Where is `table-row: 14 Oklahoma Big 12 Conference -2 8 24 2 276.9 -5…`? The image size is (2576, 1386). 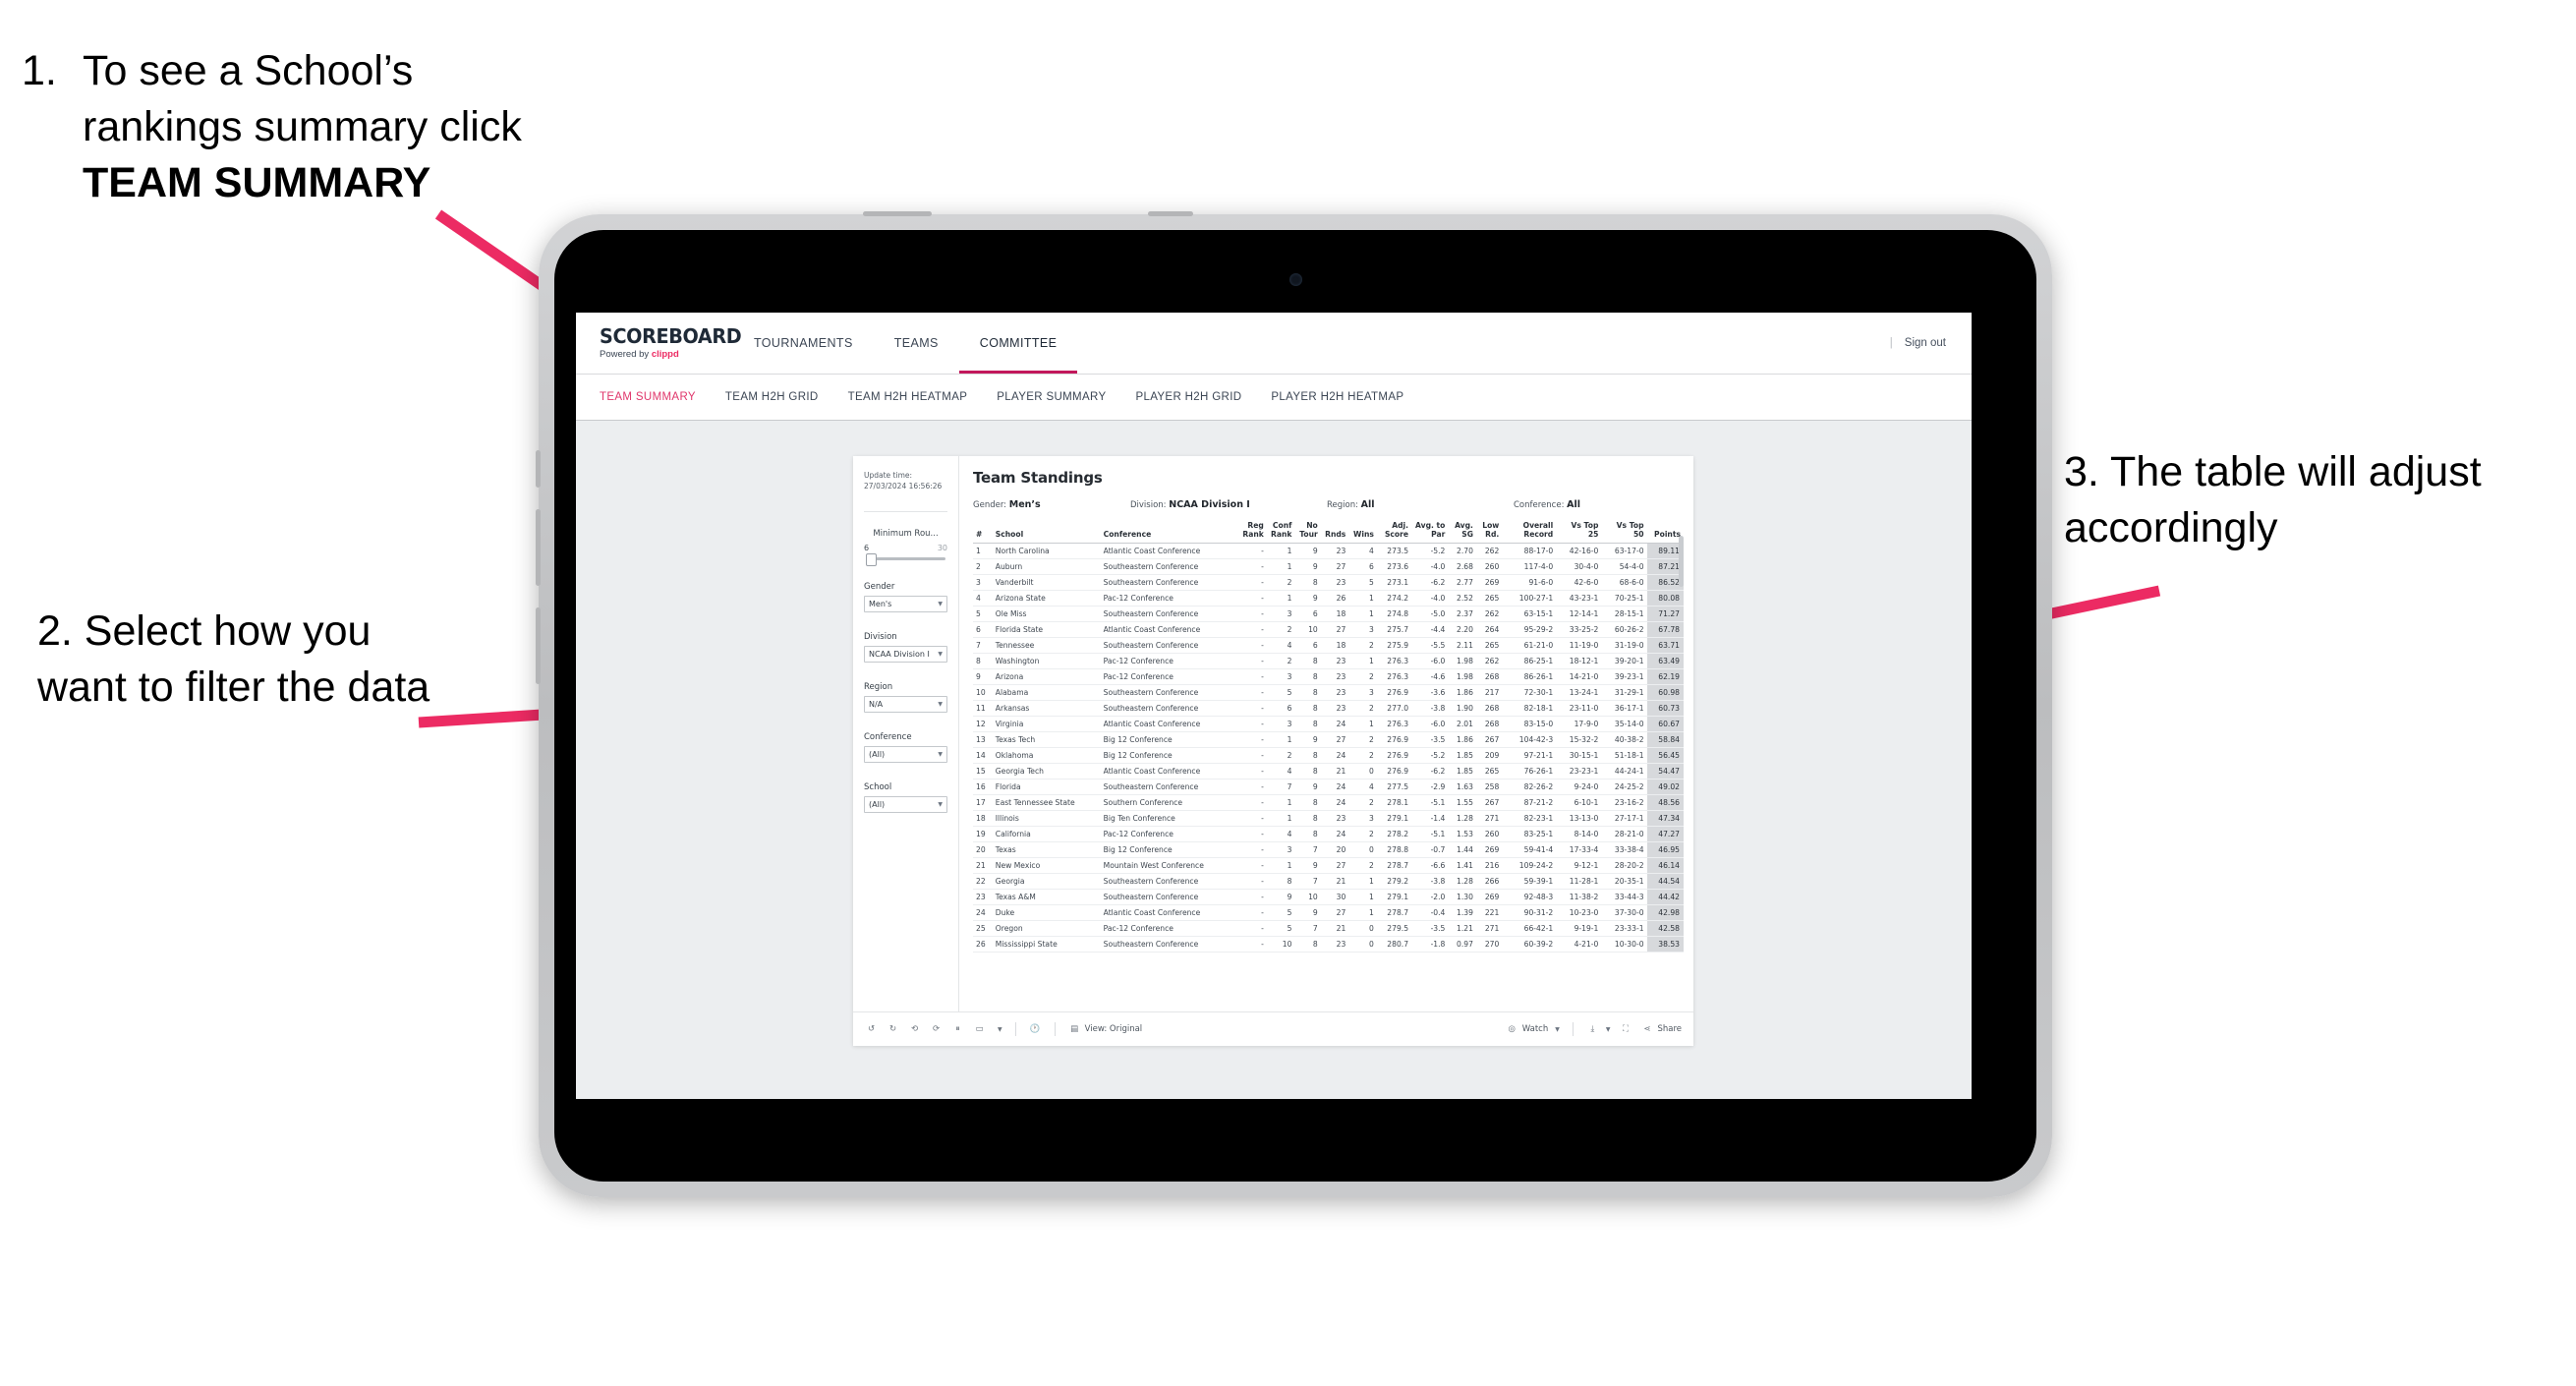 table-row: 14 Oklahoma Big 12 Conference -2 8 24 2 276.9 -5… is located at coordinates (1329, 756).